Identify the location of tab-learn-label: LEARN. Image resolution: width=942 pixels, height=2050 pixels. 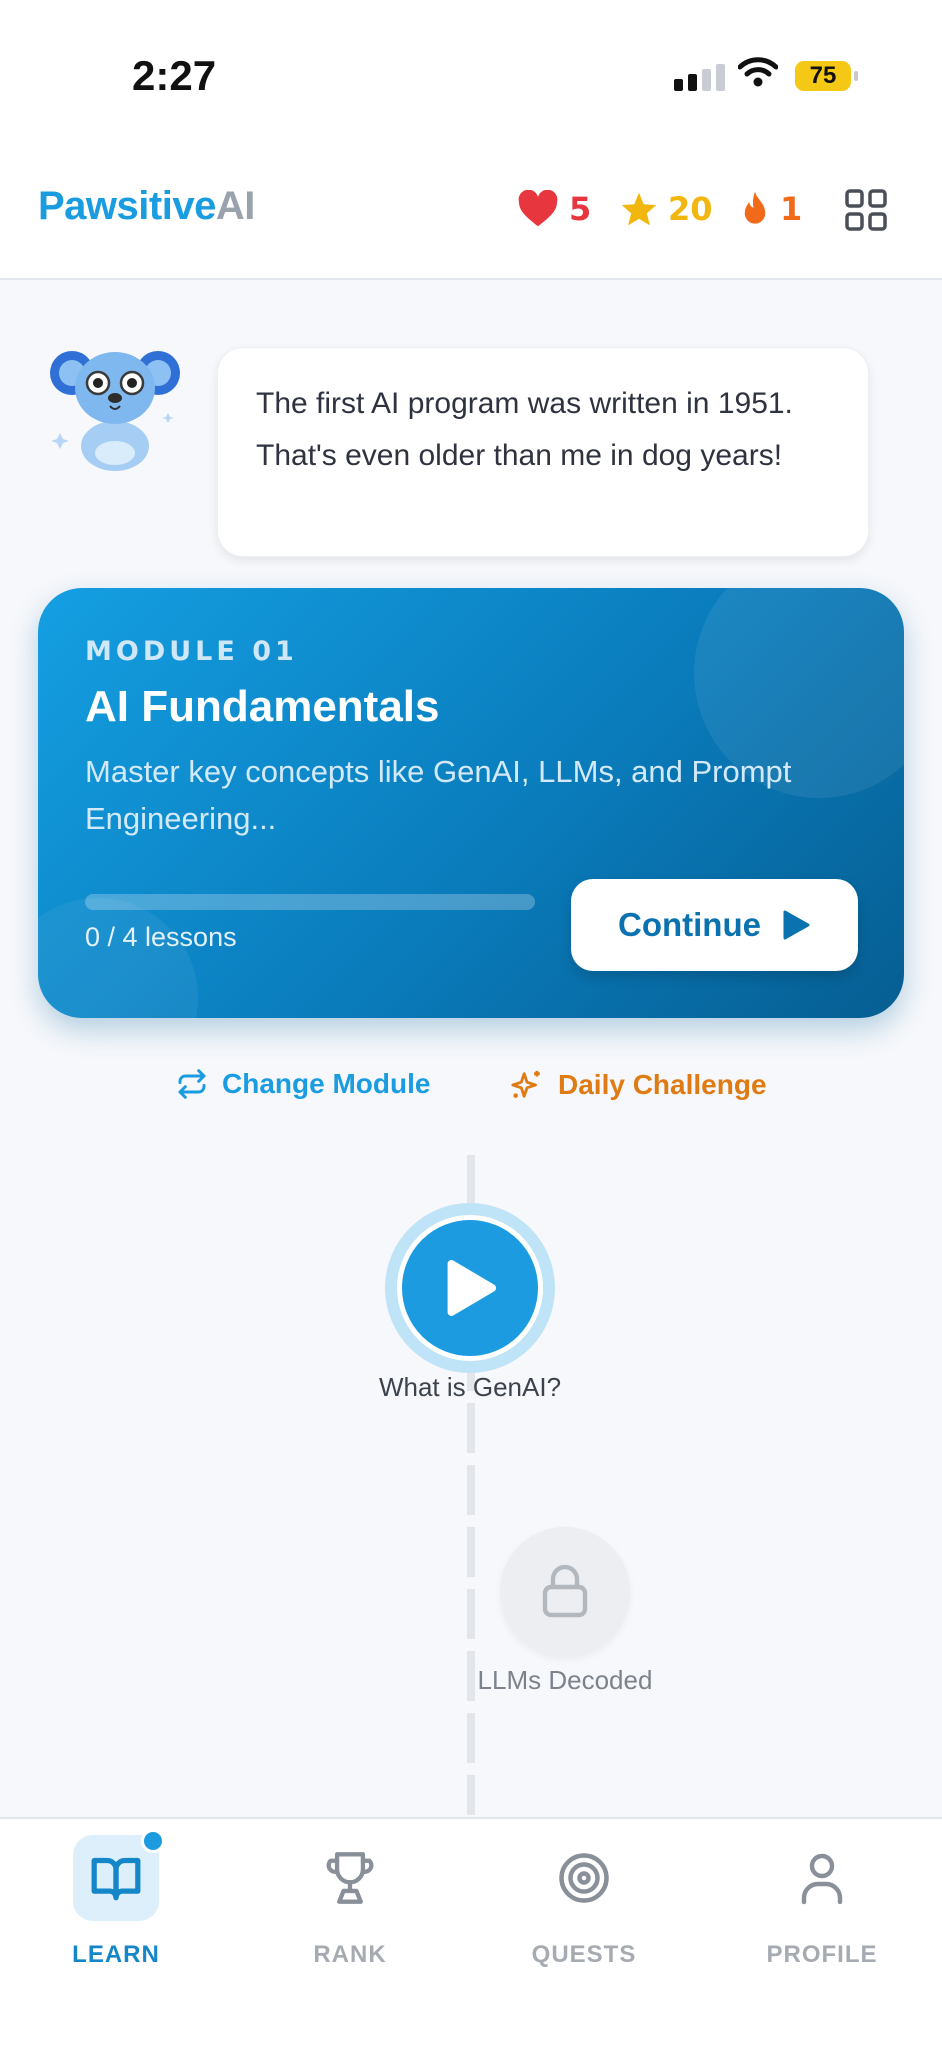
(116, 1954).